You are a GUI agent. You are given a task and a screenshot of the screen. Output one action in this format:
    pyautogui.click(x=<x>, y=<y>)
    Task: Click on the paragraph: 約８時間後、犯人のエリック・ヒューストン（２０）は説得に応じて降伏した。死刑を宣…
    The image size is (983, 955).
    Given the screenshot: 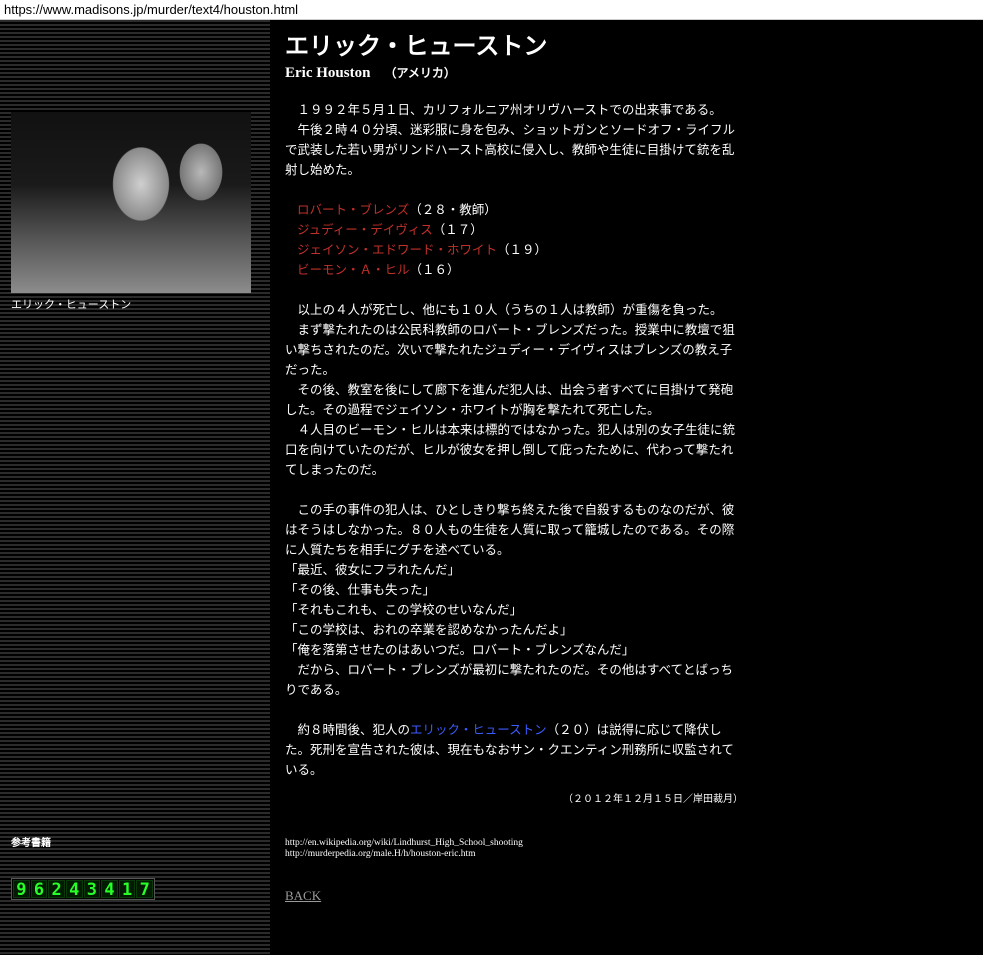 What is the action you would take?
    pyautogui.click(x=514, y=750)
    